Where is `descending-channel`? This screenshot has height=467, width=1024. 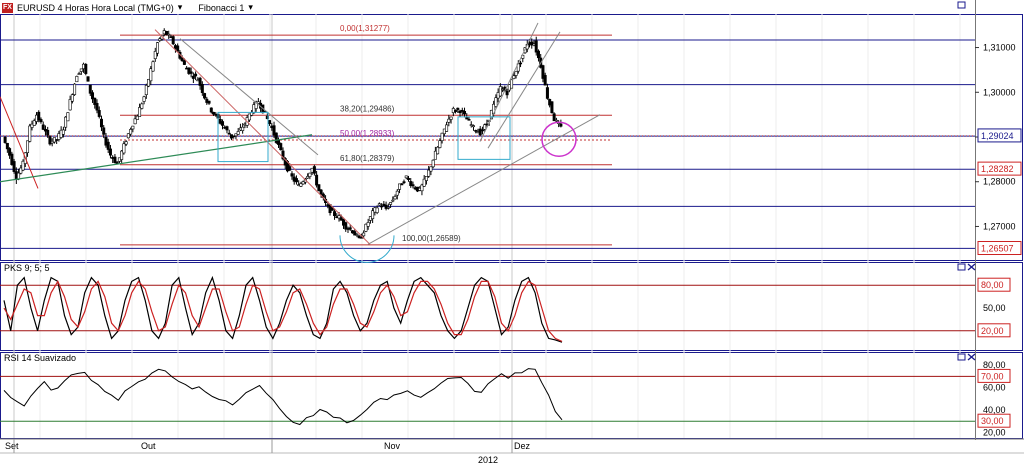
descending-channel is located at coordinates (249, 97).